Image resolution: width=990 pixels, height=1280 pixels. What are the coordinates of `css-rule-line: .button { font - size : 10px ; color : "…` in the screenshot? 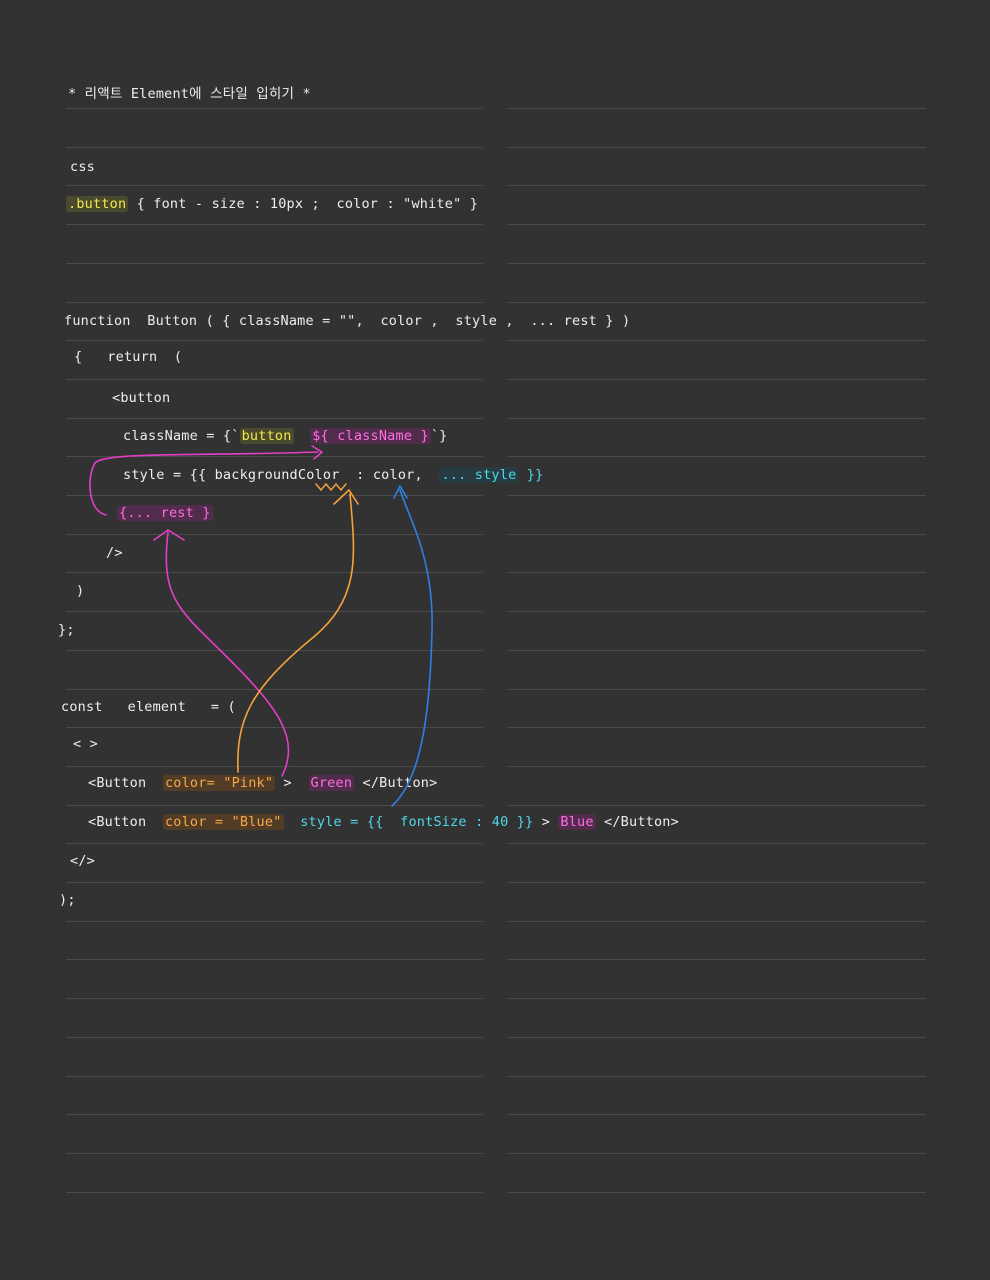 It's located at (272, 204).